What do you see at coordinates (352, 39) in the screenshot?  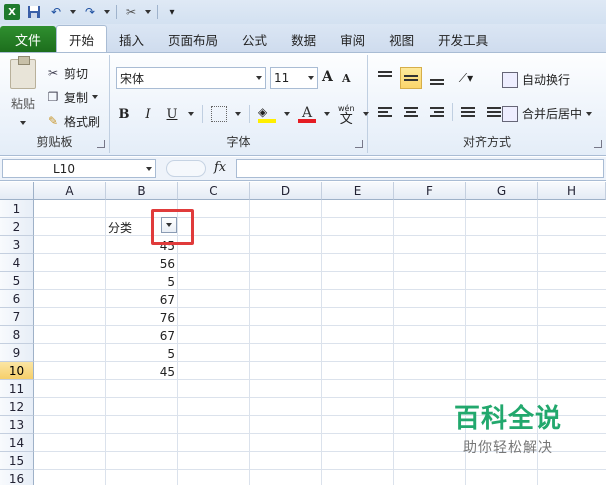 I see `tab-review: 审阅` at bounding box center [352, 39].